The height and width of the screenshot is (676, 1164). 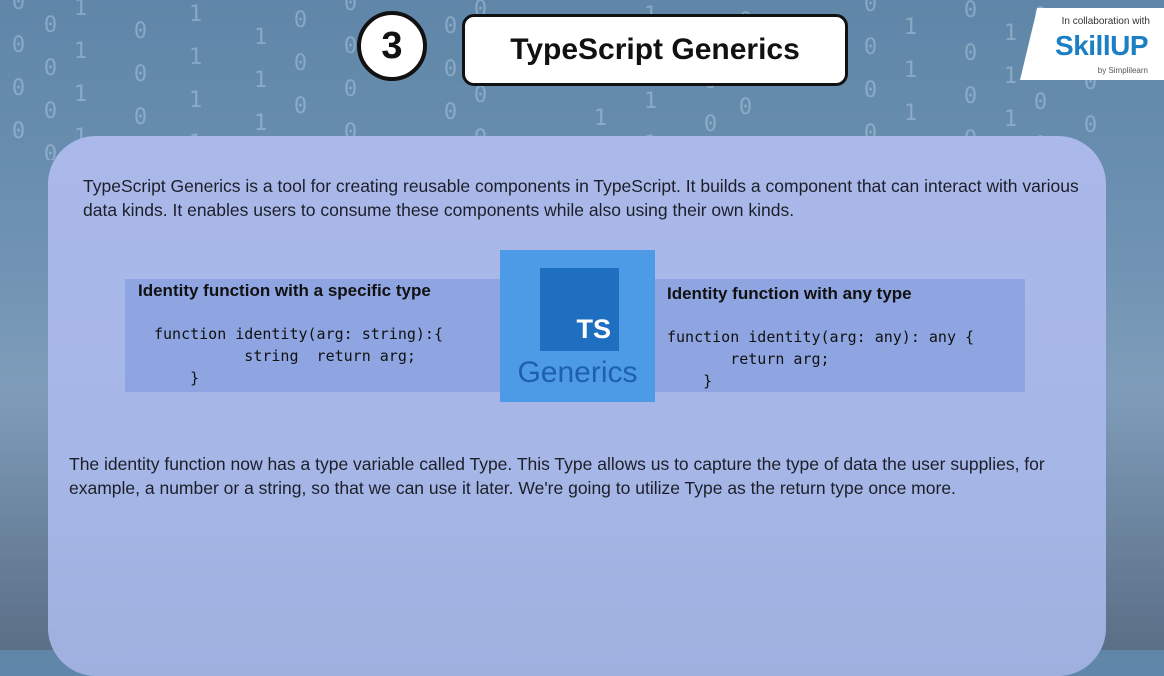 What do you see at coordinates (789, 293) in the screenshot?
I see `any-type-heading: Identity function with any type` at bounding box center [789, 293].